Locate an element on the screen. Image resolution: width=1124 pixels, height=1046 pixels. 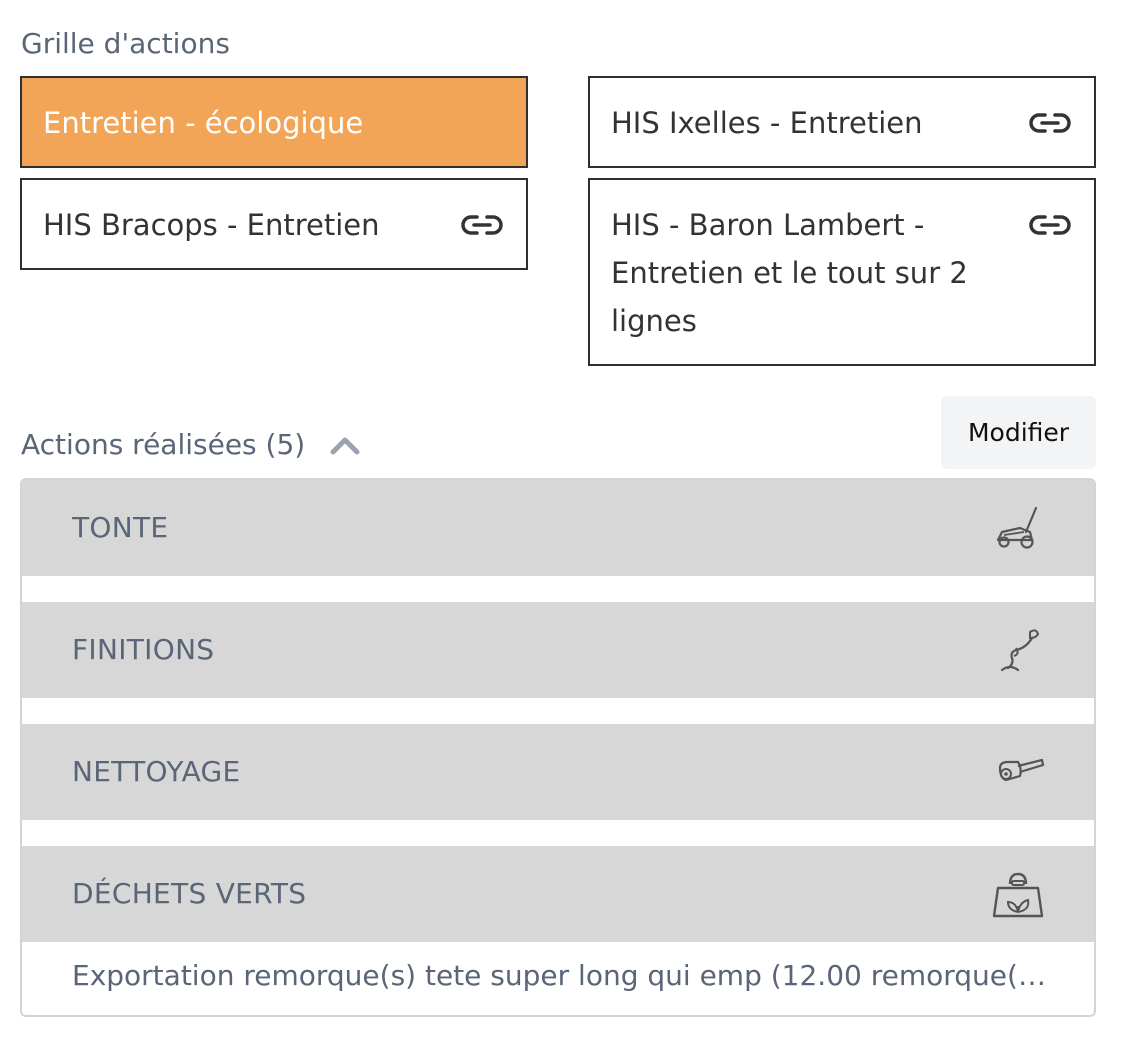
action-row-nettoyage: NETTOYAGE is located at coordinates (558, 772).